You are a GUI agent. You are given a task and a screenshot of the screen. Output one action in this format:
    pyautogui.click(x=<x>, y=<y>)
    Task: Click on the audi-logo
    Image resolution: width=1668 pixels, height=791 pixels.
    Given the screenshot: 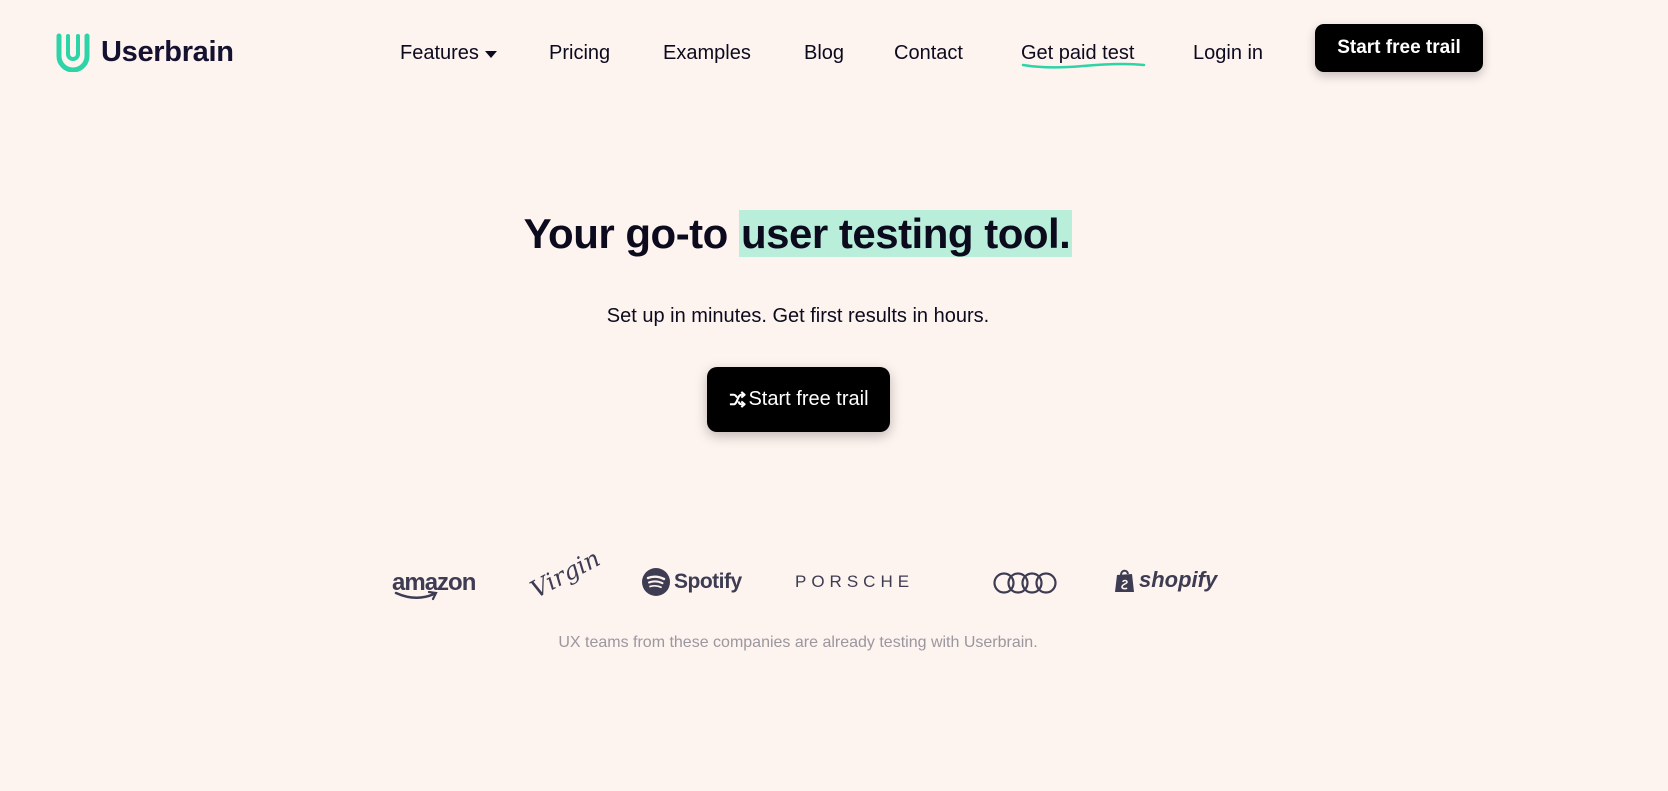 What is the action you would take?
    pyautogui.click(x=1025, y=583)
    